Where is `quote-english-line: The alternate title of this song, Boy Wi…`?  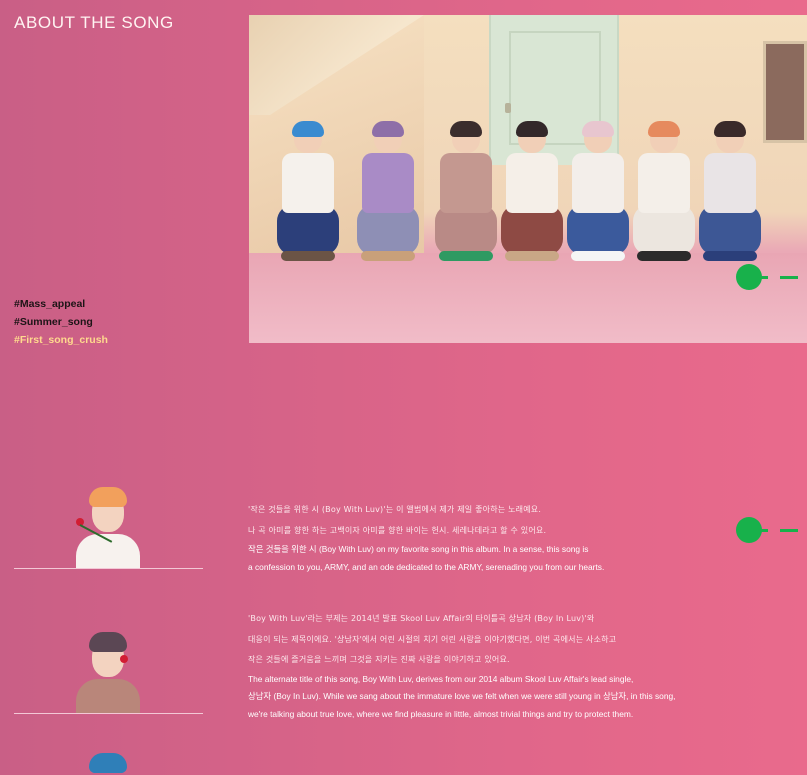
quote-english-line: The alternate title of this song, Boy Wi… is located at coordinates (441, 678).